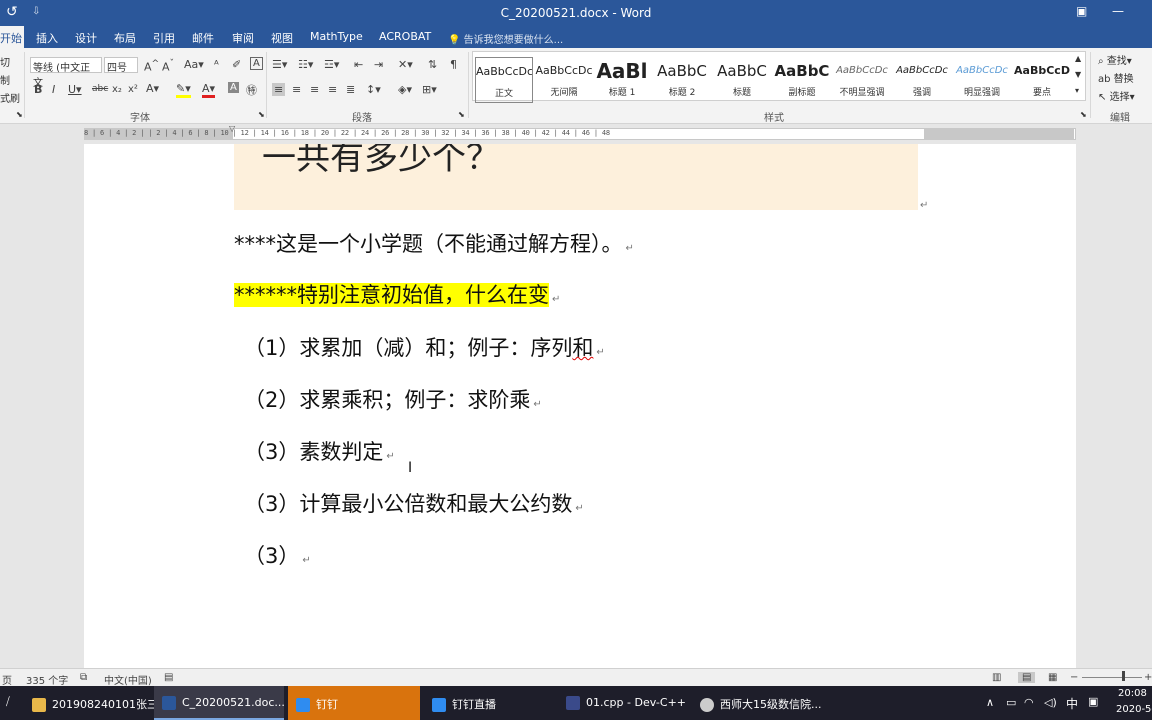 The image size is (1152, 720). What do you see at coordinates (461, 114) in the screenshot?
I see `paragraph-launcher-icon: ⬊` at bounding box center [461, 114].